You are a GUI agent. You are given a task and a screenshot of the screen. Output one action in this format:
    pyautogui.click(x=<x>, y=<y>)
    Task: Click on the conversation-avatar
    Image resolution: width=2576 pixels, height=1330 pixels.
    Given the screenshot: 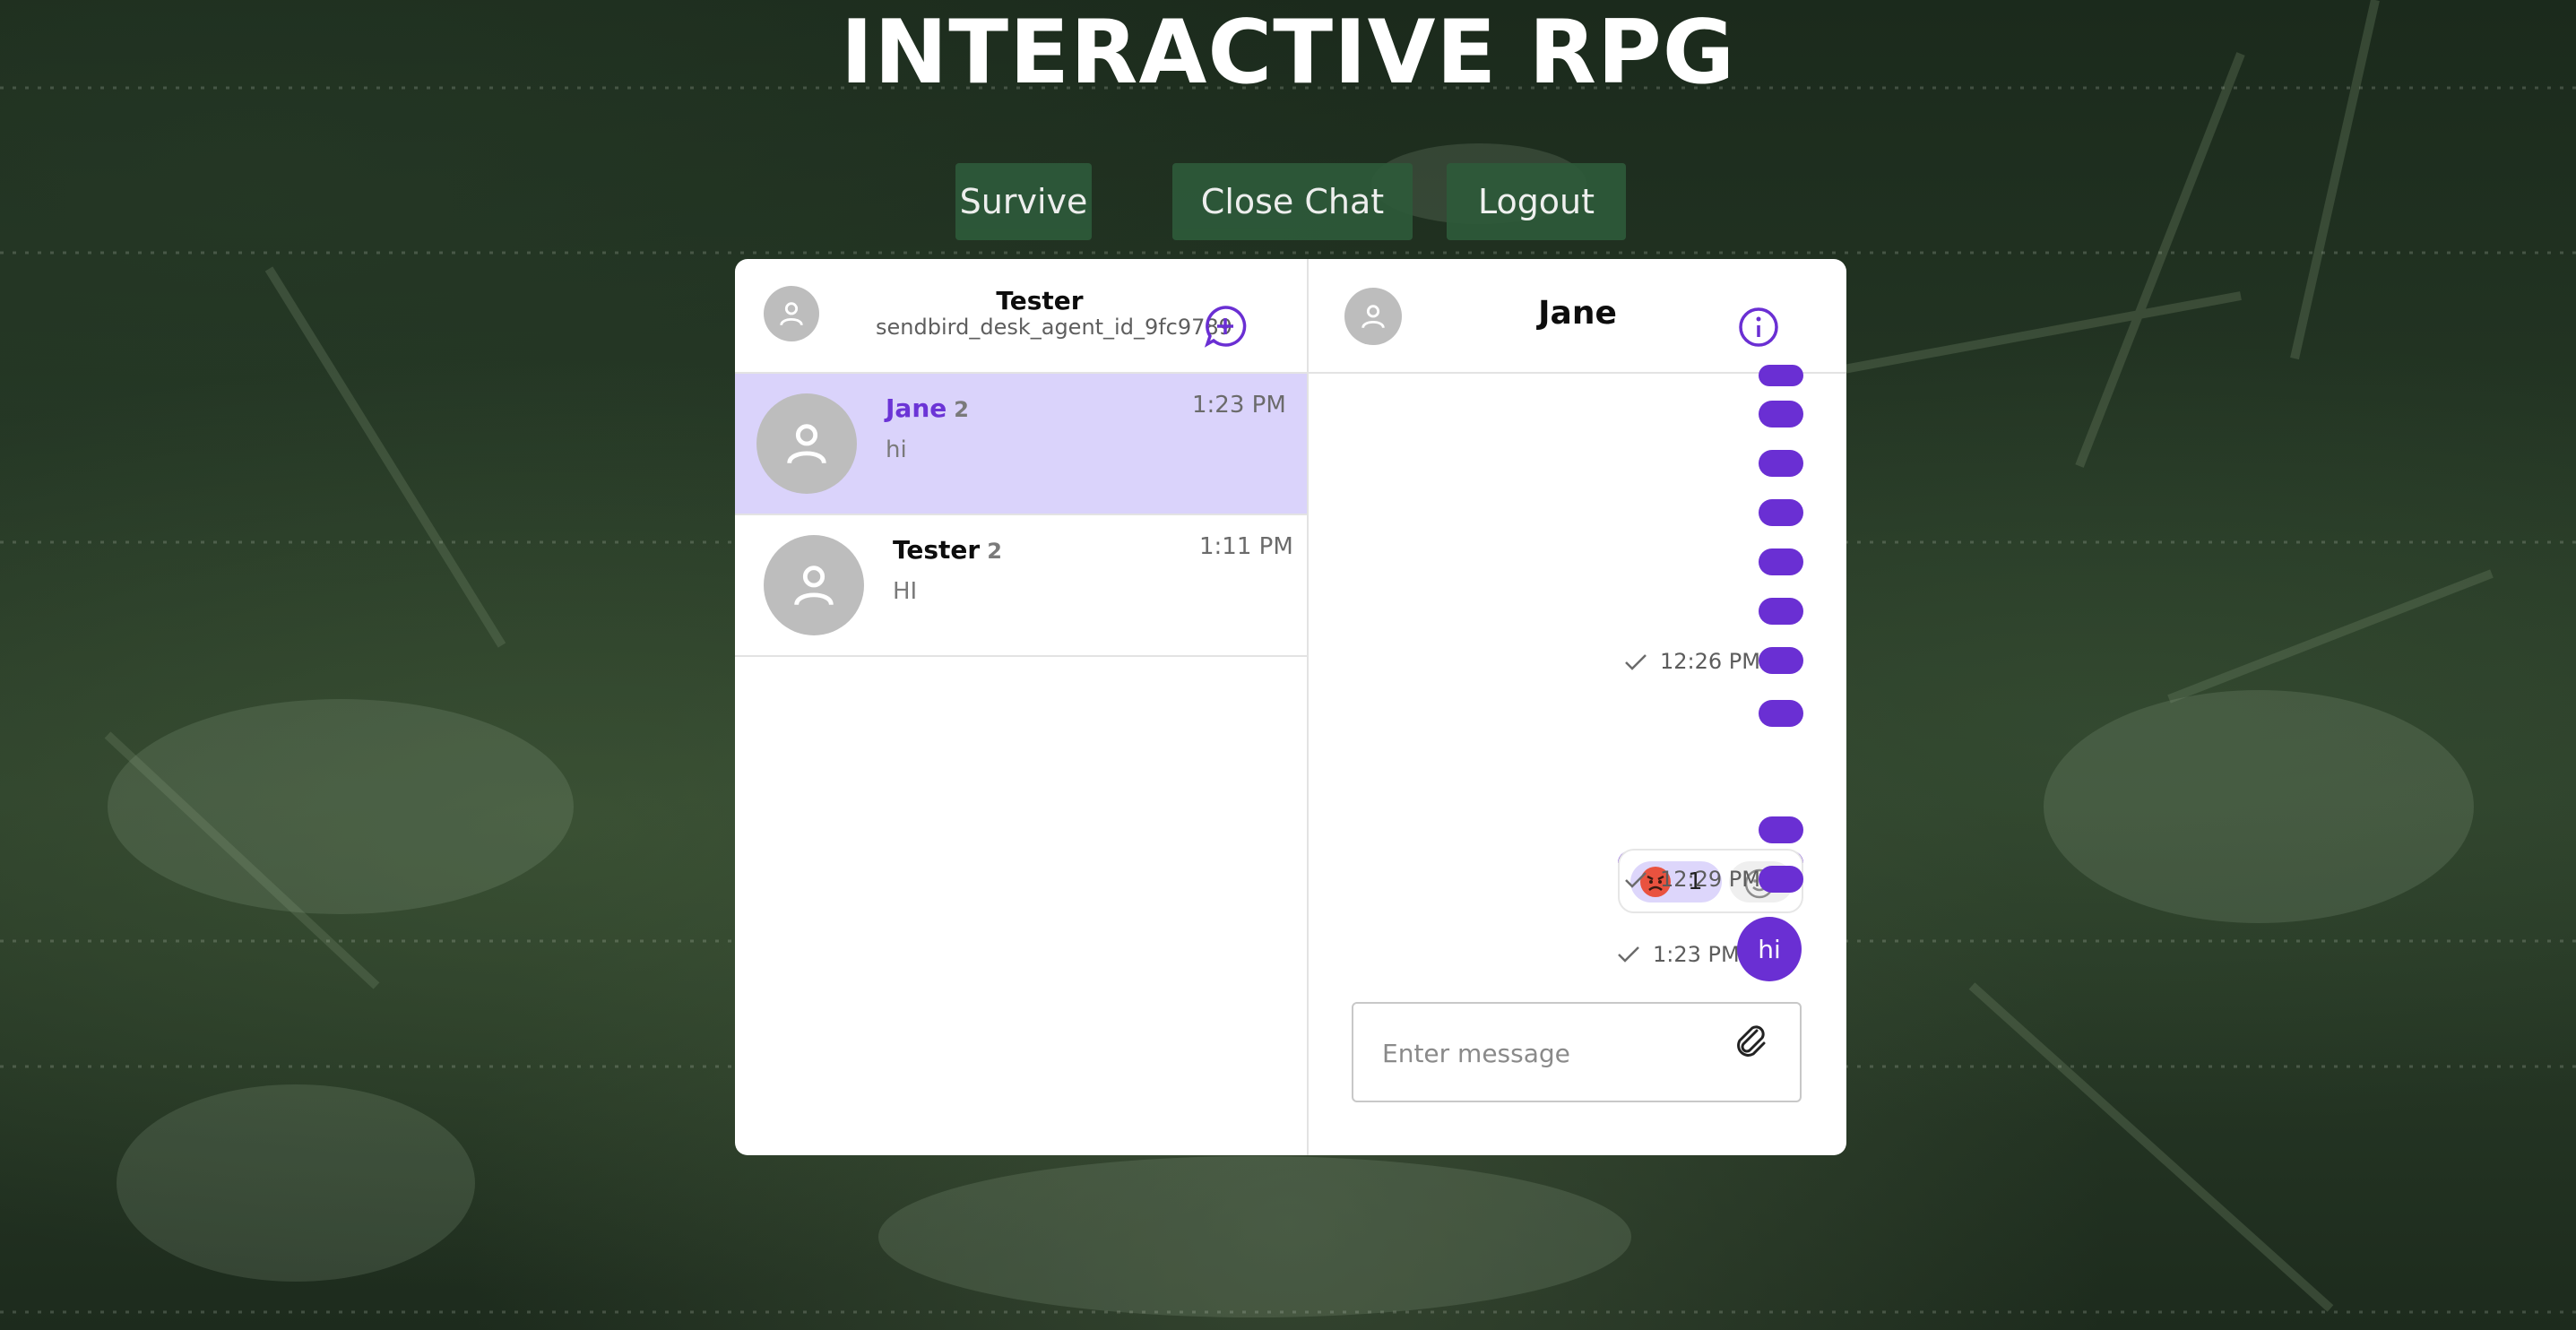 What is the action you would take?
    pyautogui.click(x=1373, y=316)
    